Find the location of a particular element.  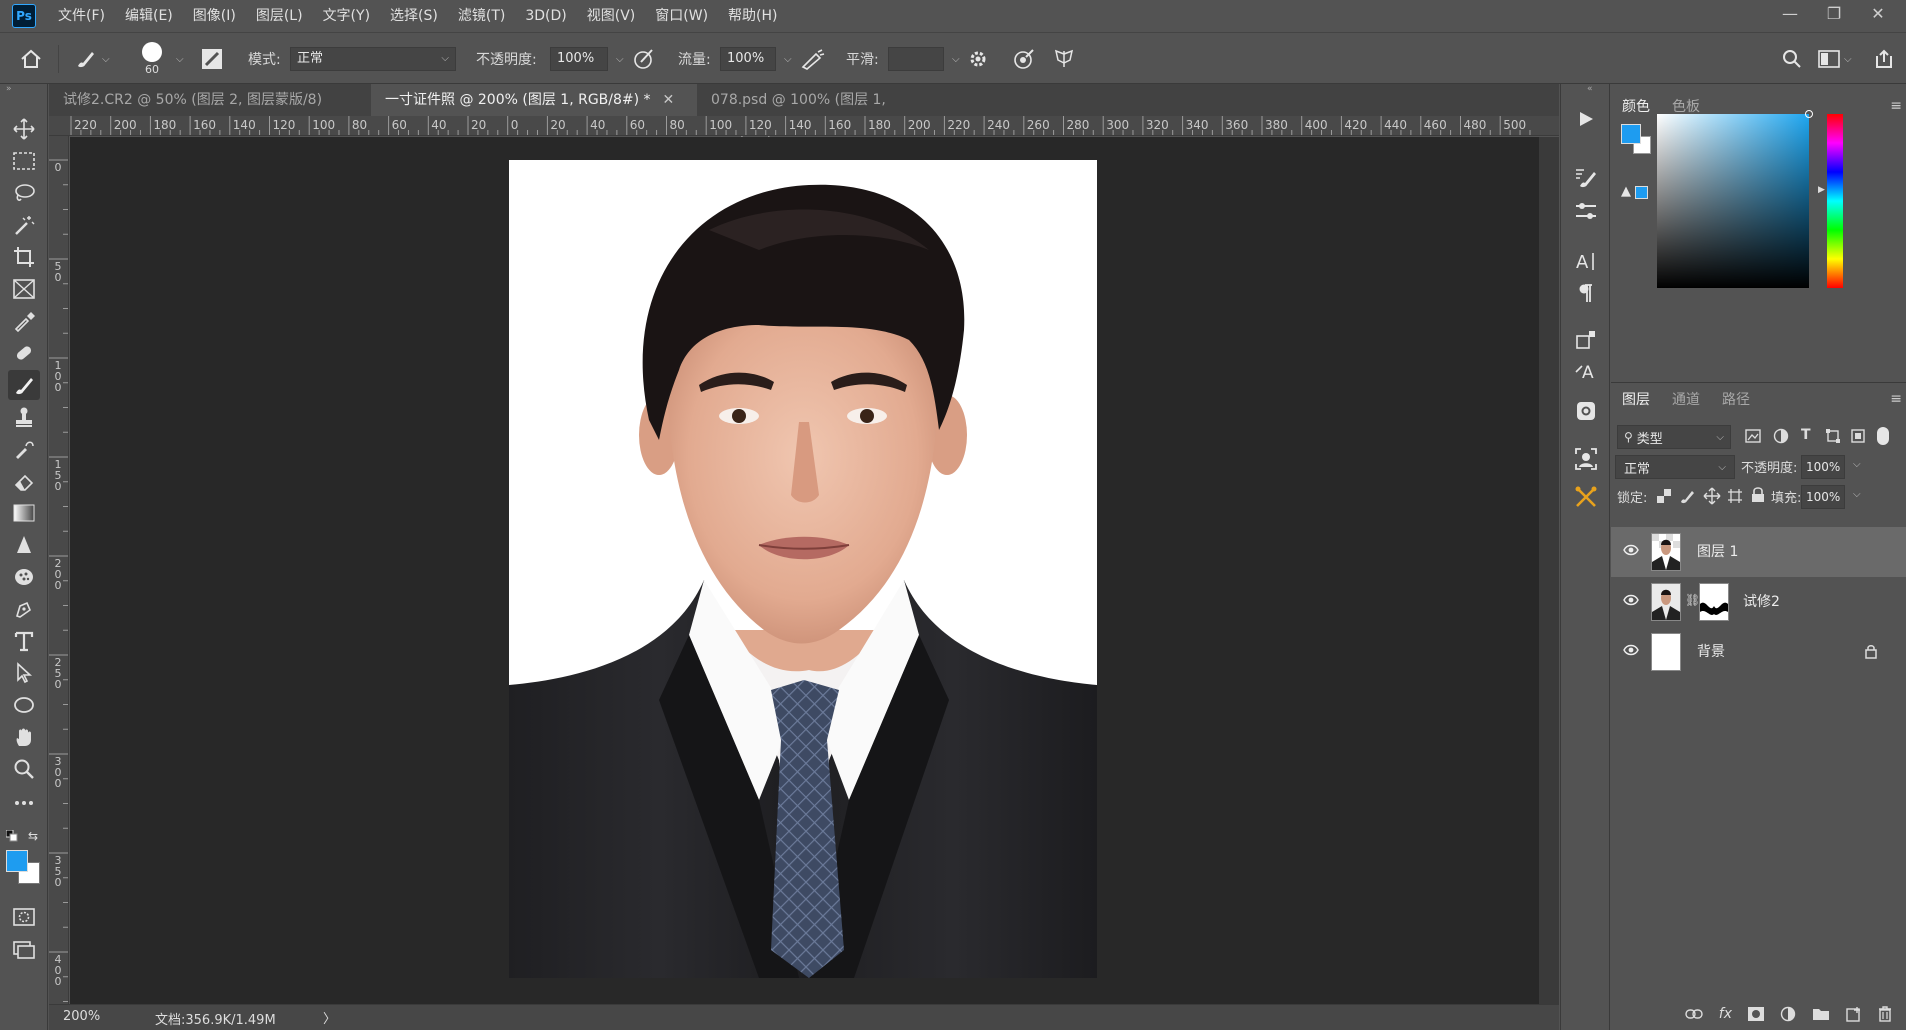

ellipse-tool-icon is located at coordinates (24, 705).